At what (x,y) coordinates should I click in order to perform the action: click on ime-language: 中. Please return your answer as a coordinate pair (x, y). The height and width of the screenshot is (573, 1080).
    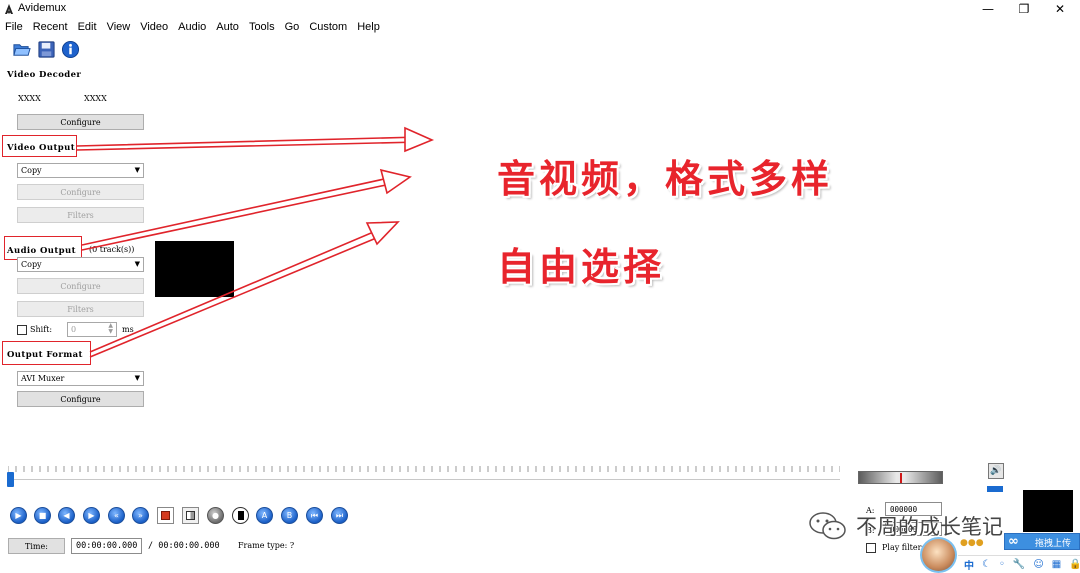
    Looking at the image, I should click on (969, 564).